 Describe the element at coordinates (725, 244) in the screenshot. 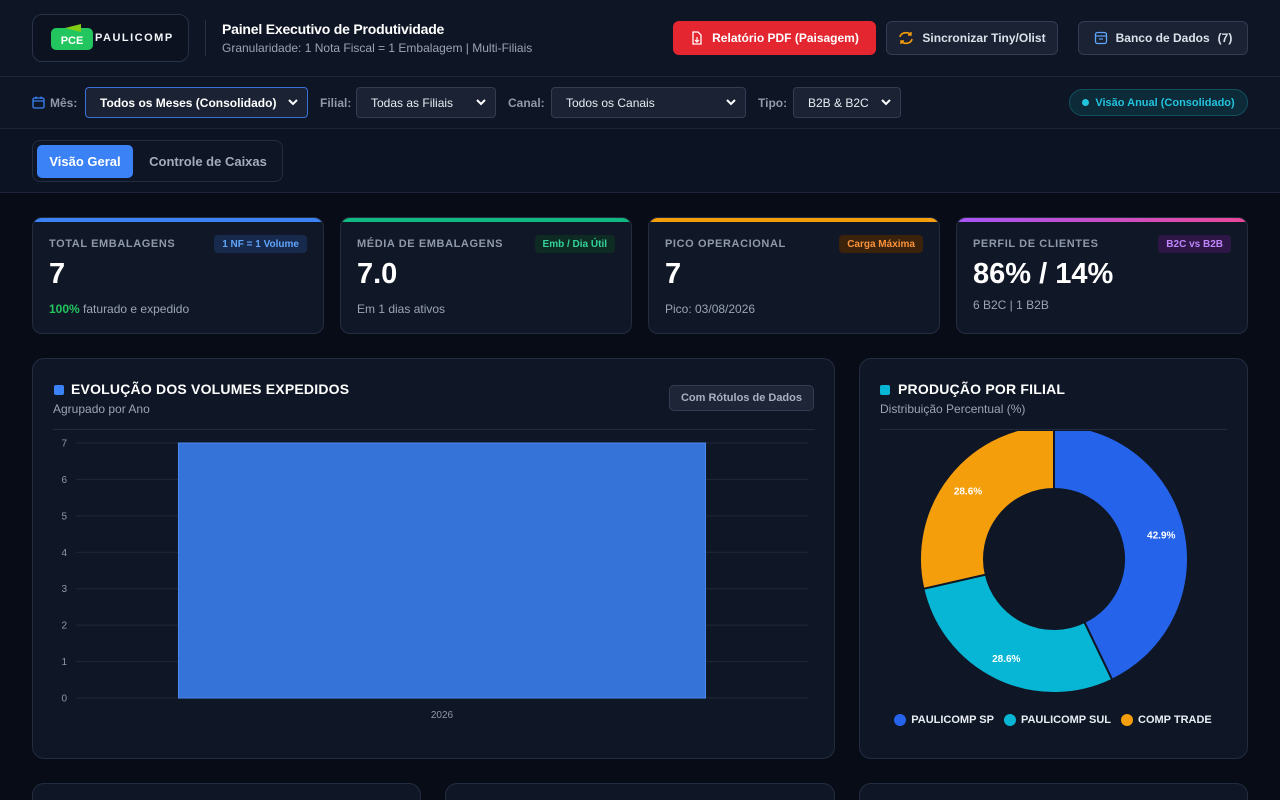

I see `kpi-label: PICO OPERACIONAL` at that location.